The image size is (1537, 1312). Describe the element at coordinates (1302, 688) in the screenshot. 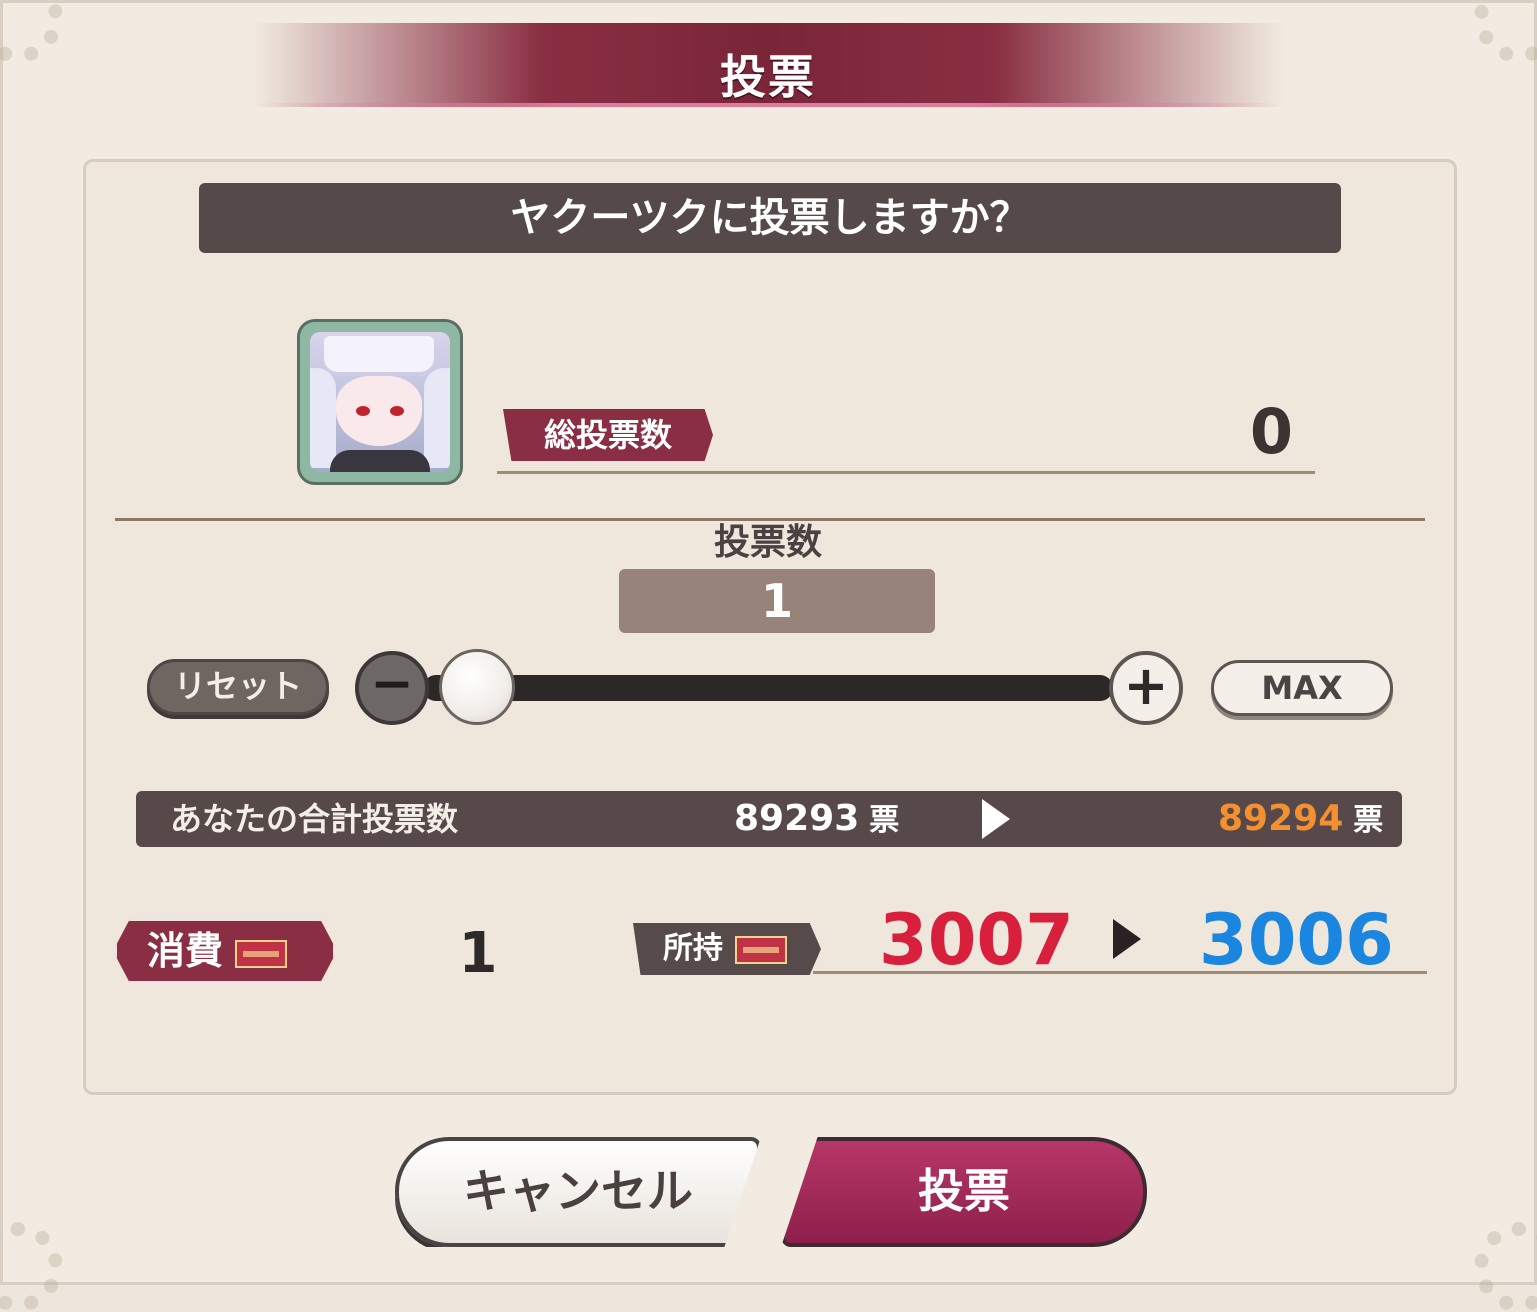

I see `max-button: MAX` at that location.